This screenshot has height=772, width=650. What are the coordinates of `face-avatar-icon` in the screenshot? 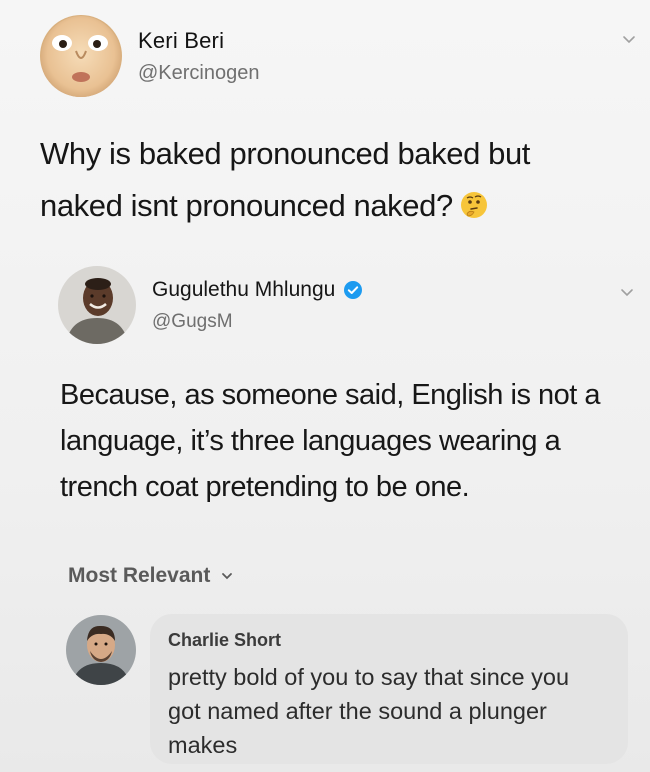 It's located at (81, 56).